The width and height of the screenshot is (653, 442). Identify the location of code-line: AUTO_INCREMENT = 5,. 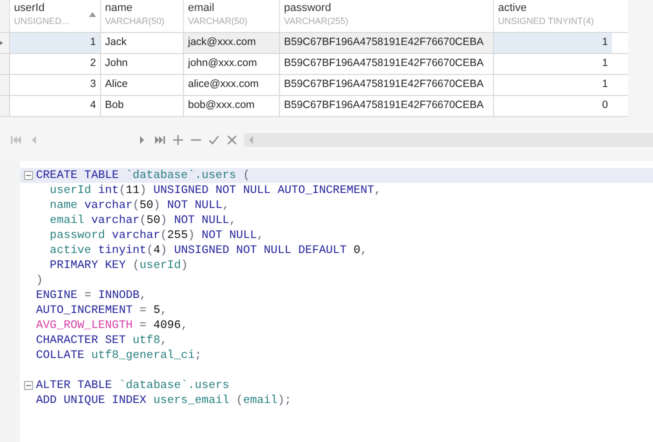
(102, 310).